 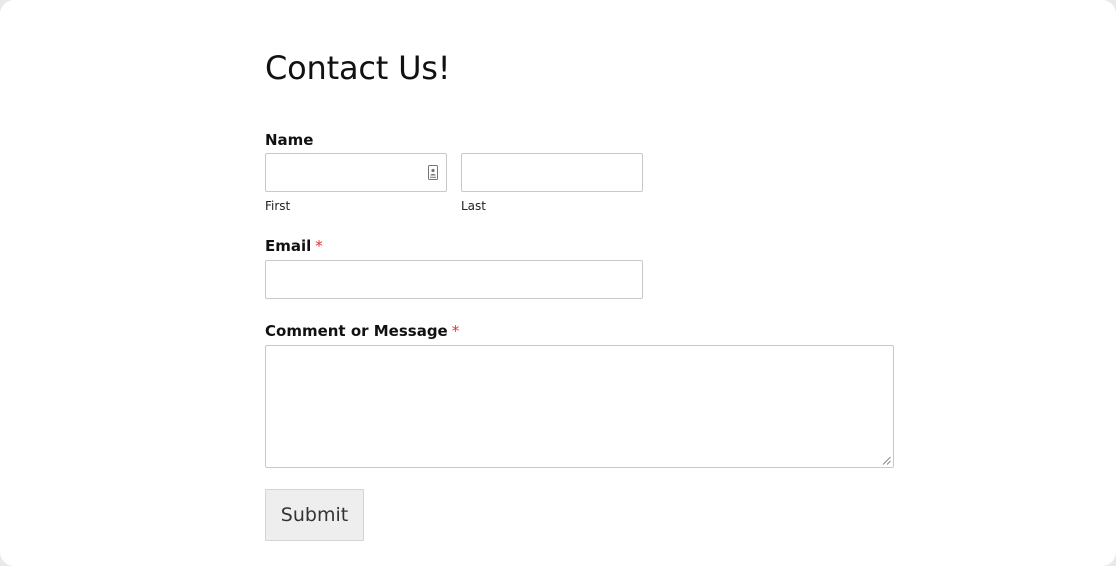 I want to click on last-name-input, so click(x=552, y=172).